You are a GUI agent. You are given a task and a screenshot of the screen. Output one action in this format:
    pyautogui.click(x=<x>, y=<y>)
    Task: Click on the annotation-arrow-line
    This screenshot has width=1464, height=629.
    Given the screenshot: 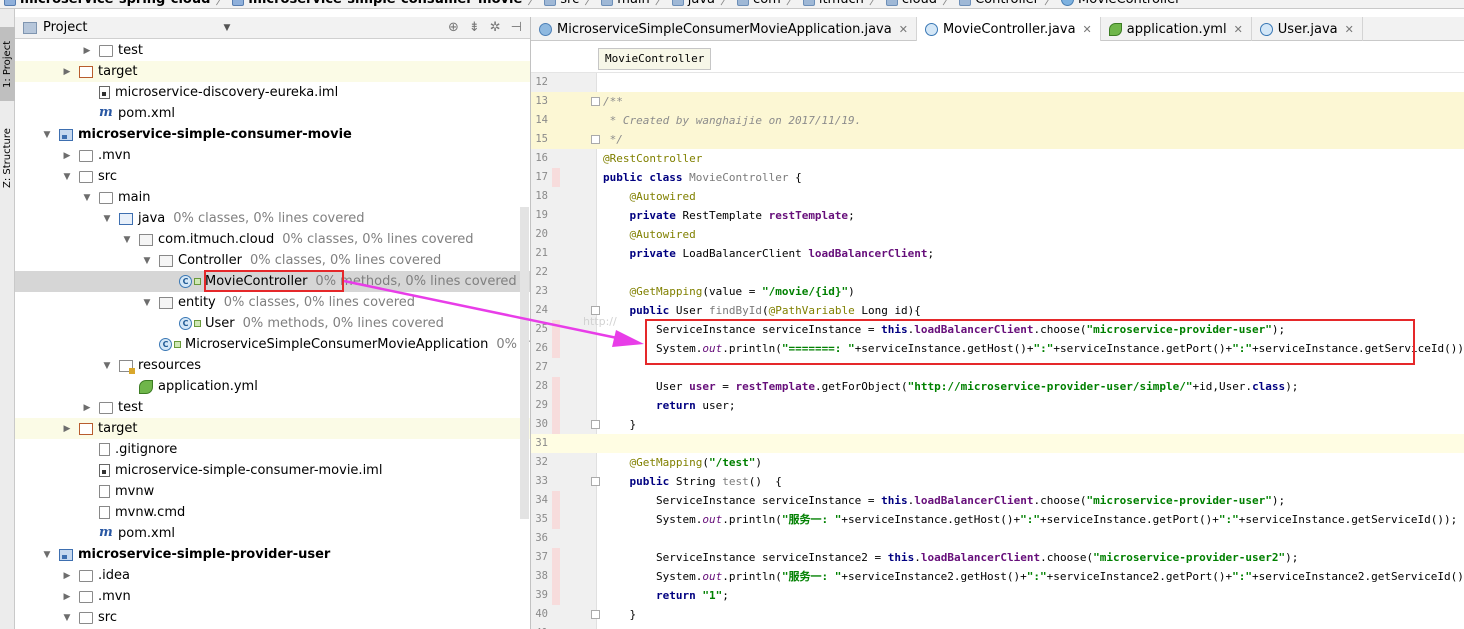 What is the action you would take?
    pyautogui.click(x=483, y=310)
    